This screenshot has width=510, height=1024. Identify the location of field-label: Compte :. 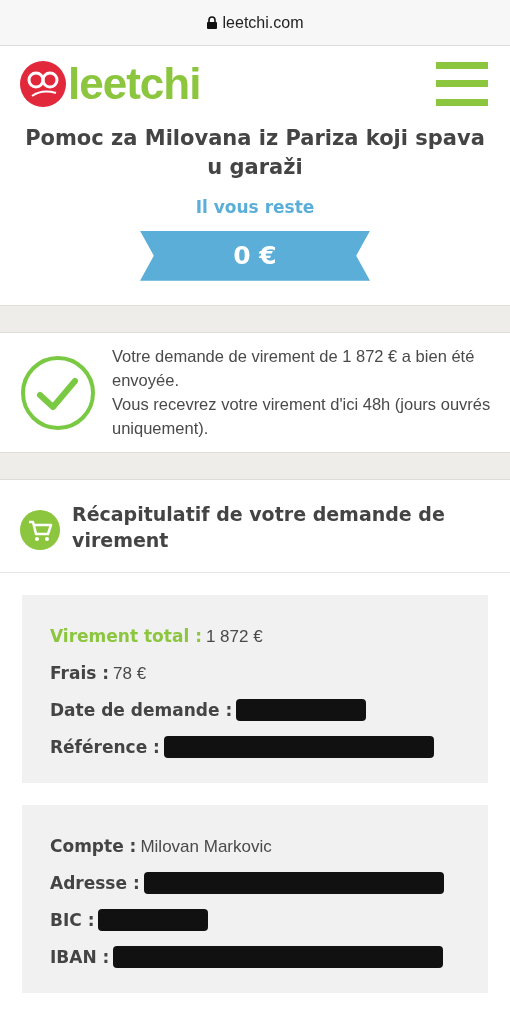
(93, 846).